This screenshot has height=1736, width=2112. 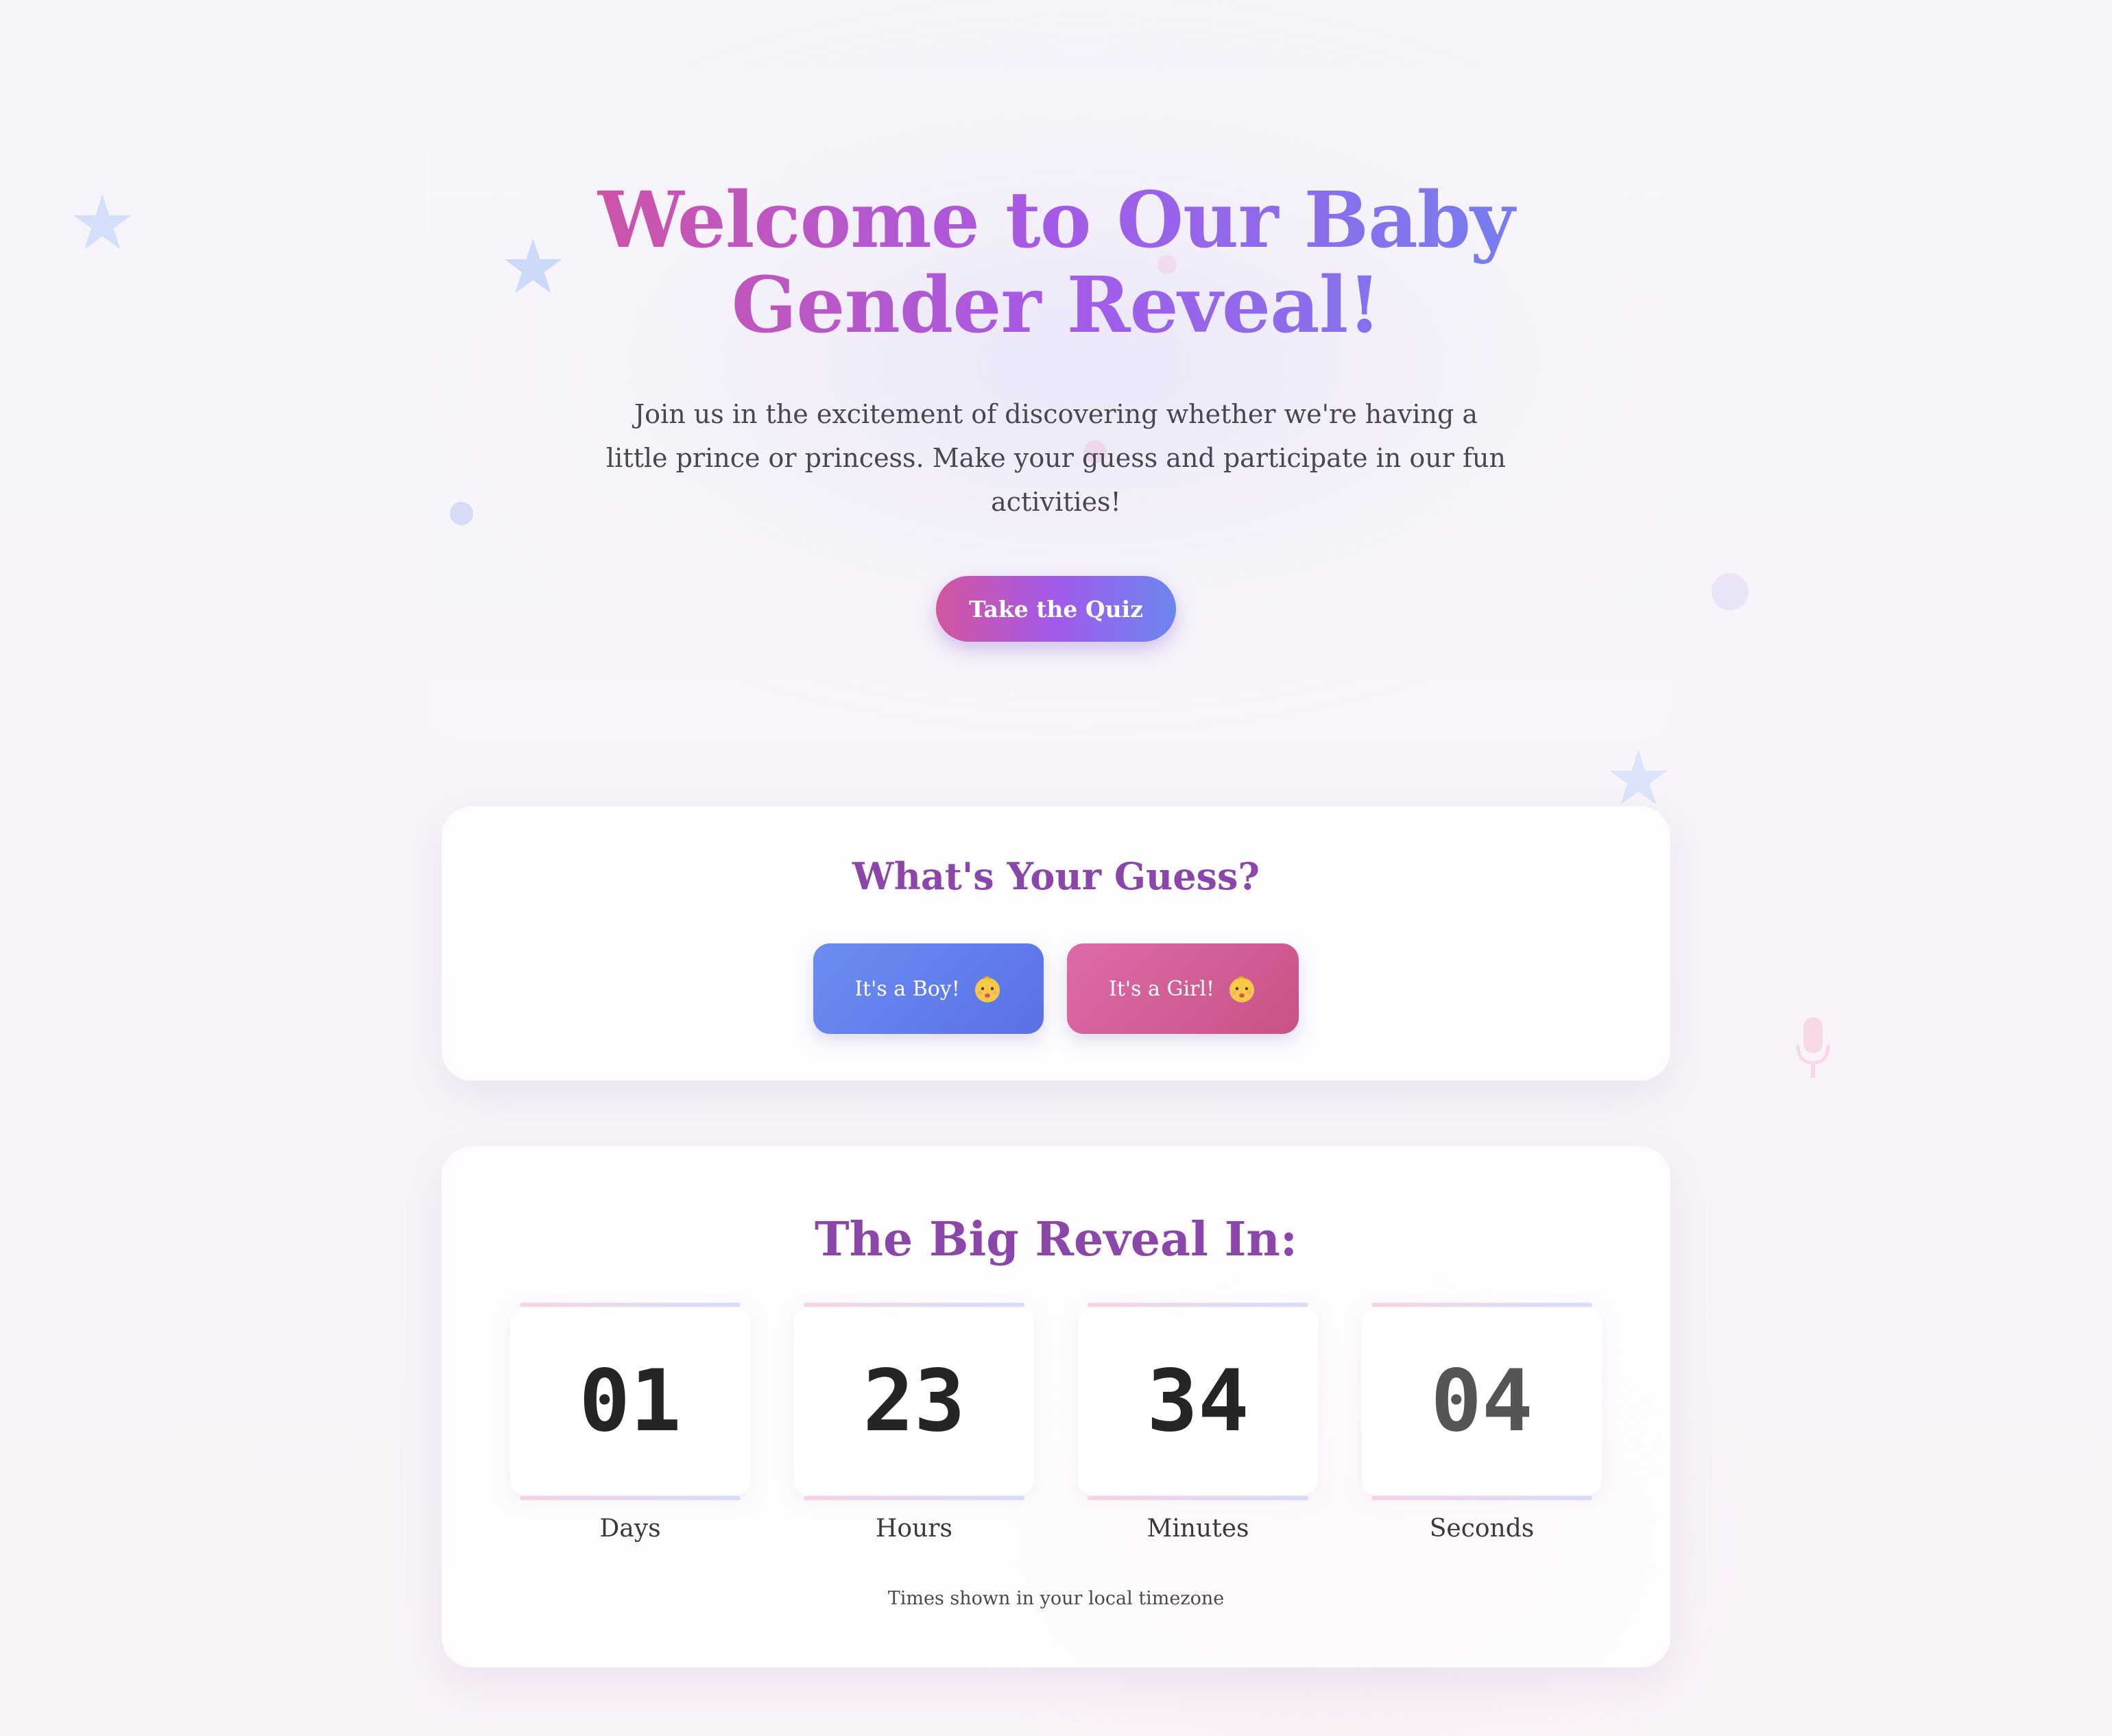 I want to click on days-box: 01, so click(x=630, y=1401).